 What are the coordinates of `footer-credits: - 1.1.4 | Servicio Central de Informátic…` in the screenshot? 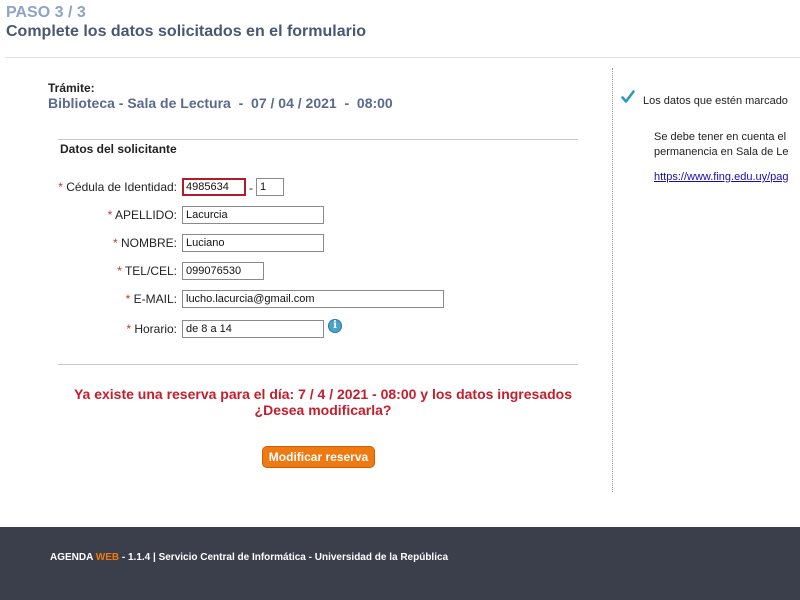 It's located at (284, 557).